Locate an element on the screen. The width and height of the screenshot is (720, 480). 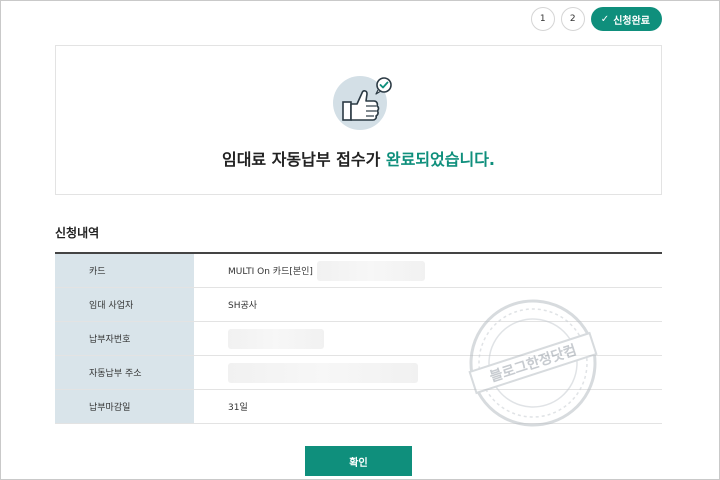
completion-message: 임대료 자동납부 접수가 완료되었습니다. is located at coordinates (358, 158).